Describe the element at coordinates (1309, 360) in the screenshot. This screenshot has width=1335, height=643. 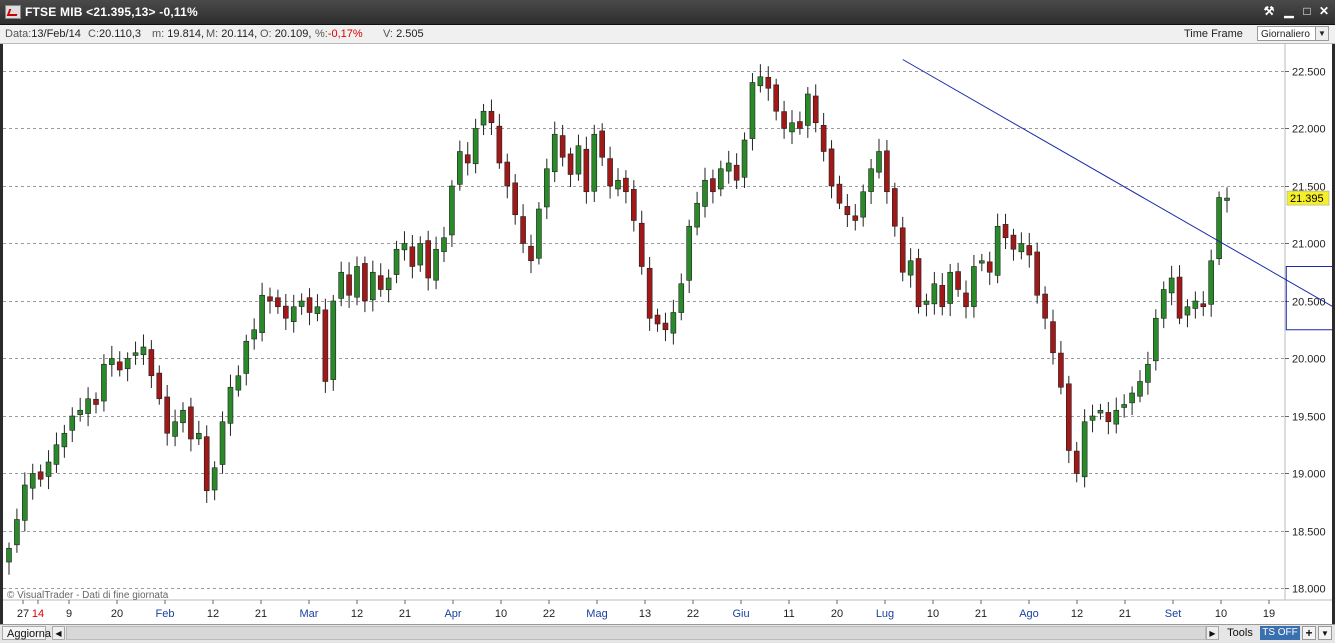
I see `y-tick-label: 20.000` at that location.